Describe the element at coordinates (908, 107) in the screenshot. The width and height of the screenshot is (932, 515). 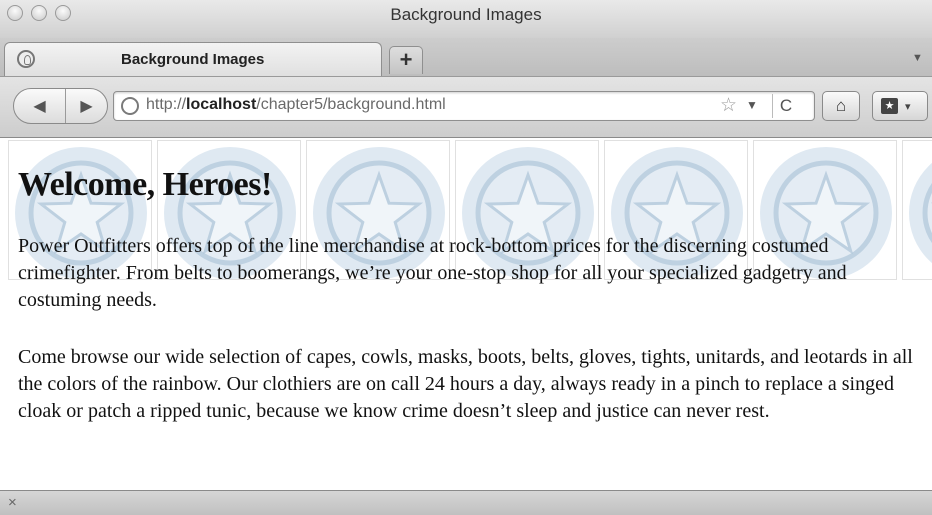
I see `chevron-down-icon: ▾` at that location.